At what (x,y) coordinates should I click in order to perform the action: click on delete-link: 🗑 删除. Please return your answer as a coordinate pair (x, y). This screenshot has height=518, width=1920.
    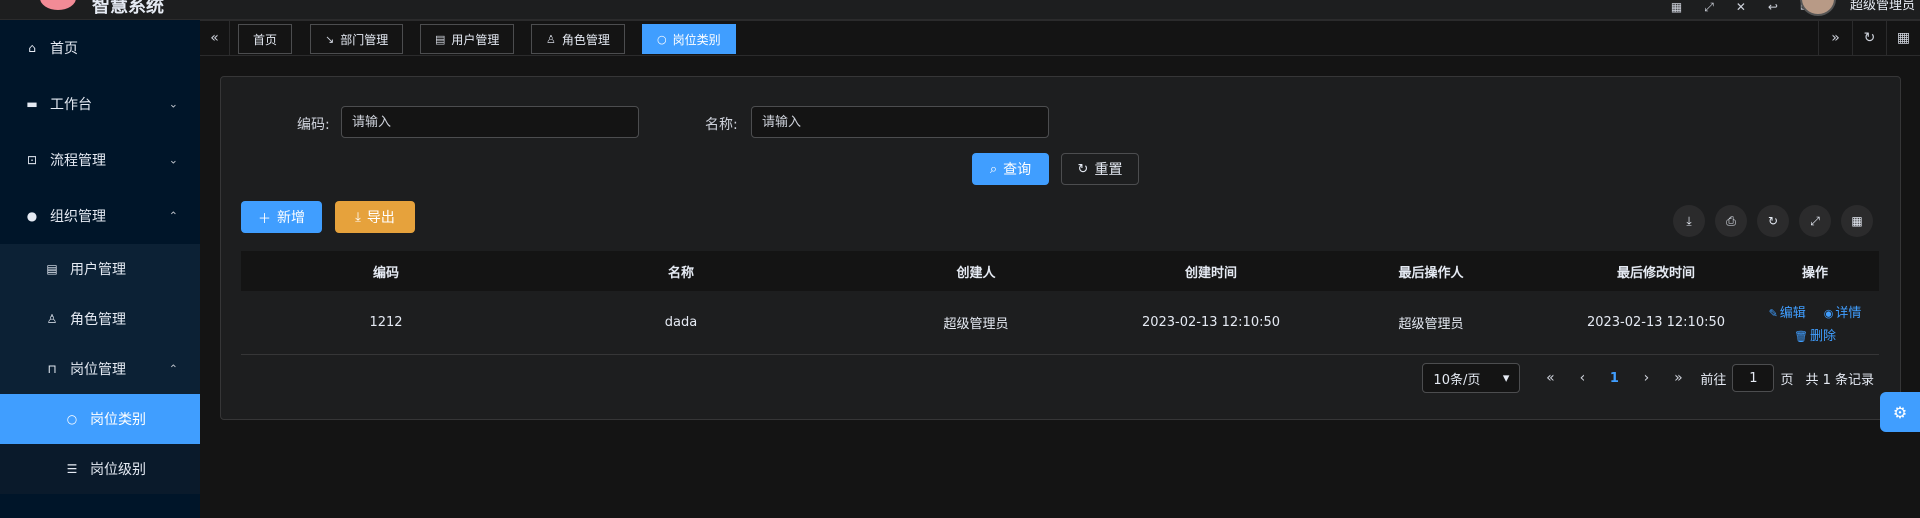
    Looking at the image, I should click on (1815, 334).